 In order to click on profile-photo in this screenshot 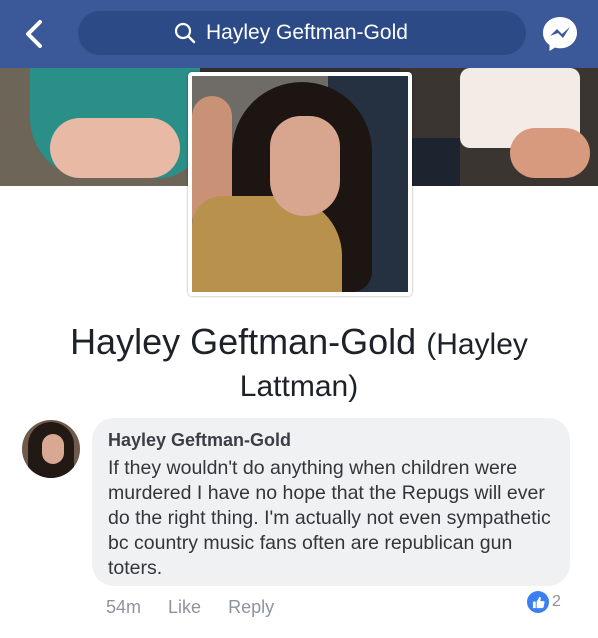, I will do `click(300, 184)`.